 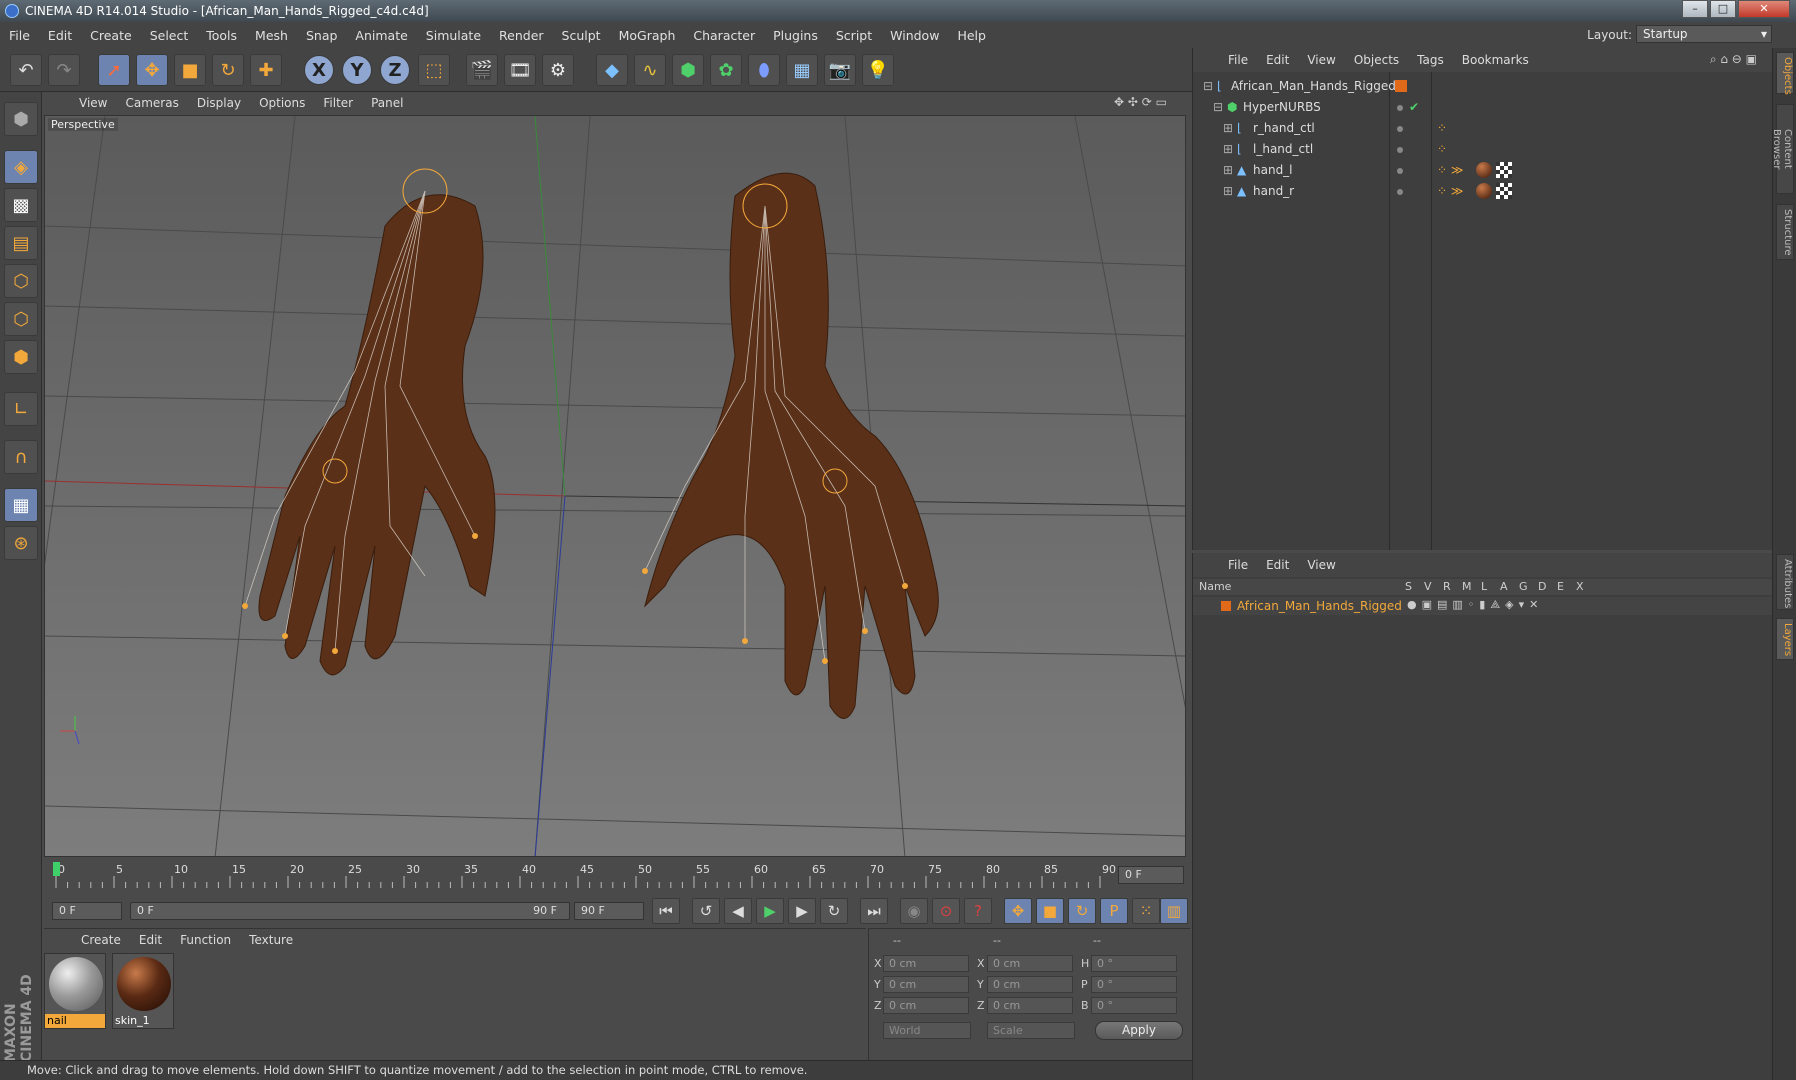 I want to click on menu-script: Script, so click(x=854, y=35).